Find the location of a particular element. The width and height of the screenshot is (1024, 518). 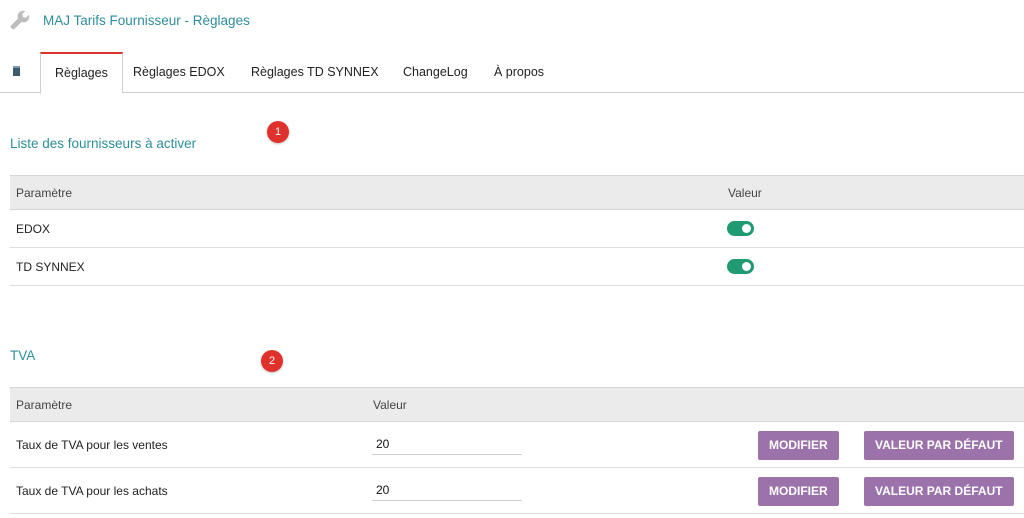

tab-reglages-td-synnex: Règlages TD SYNNEX is located at coordinates (315, 72).